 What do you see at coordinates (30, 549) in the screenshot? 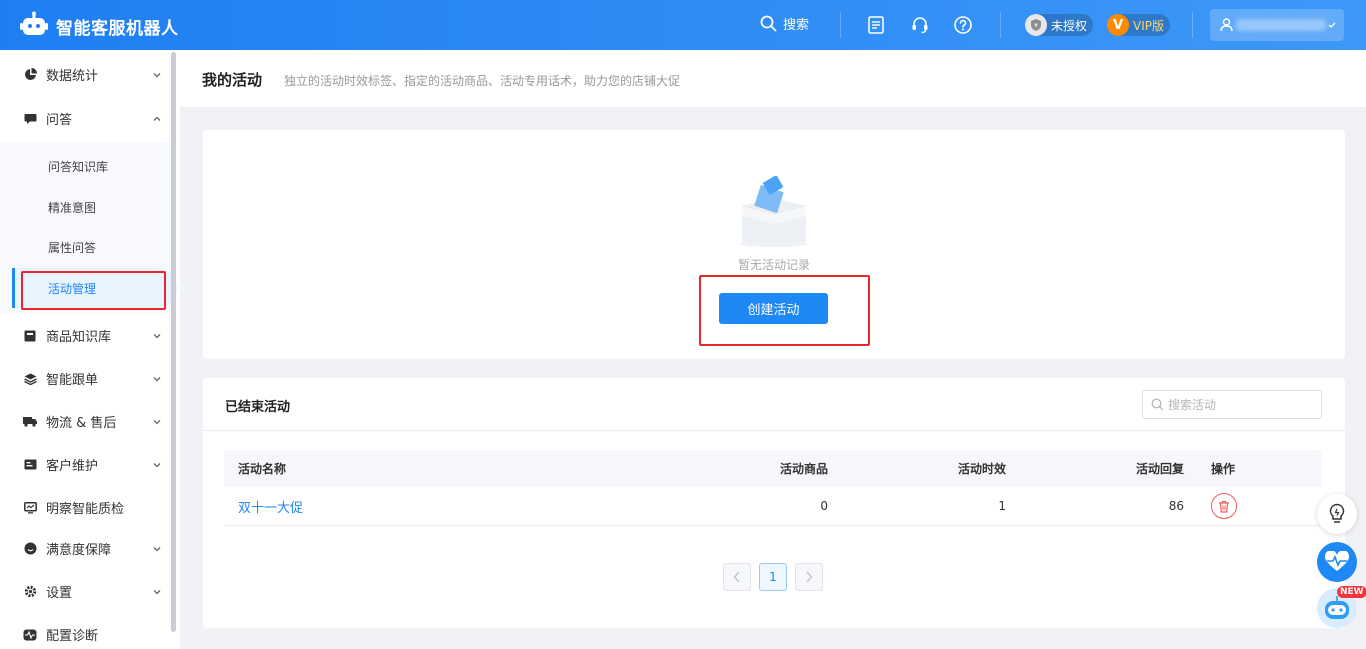
I see `smile-icon` at bounding box center [30, 549].